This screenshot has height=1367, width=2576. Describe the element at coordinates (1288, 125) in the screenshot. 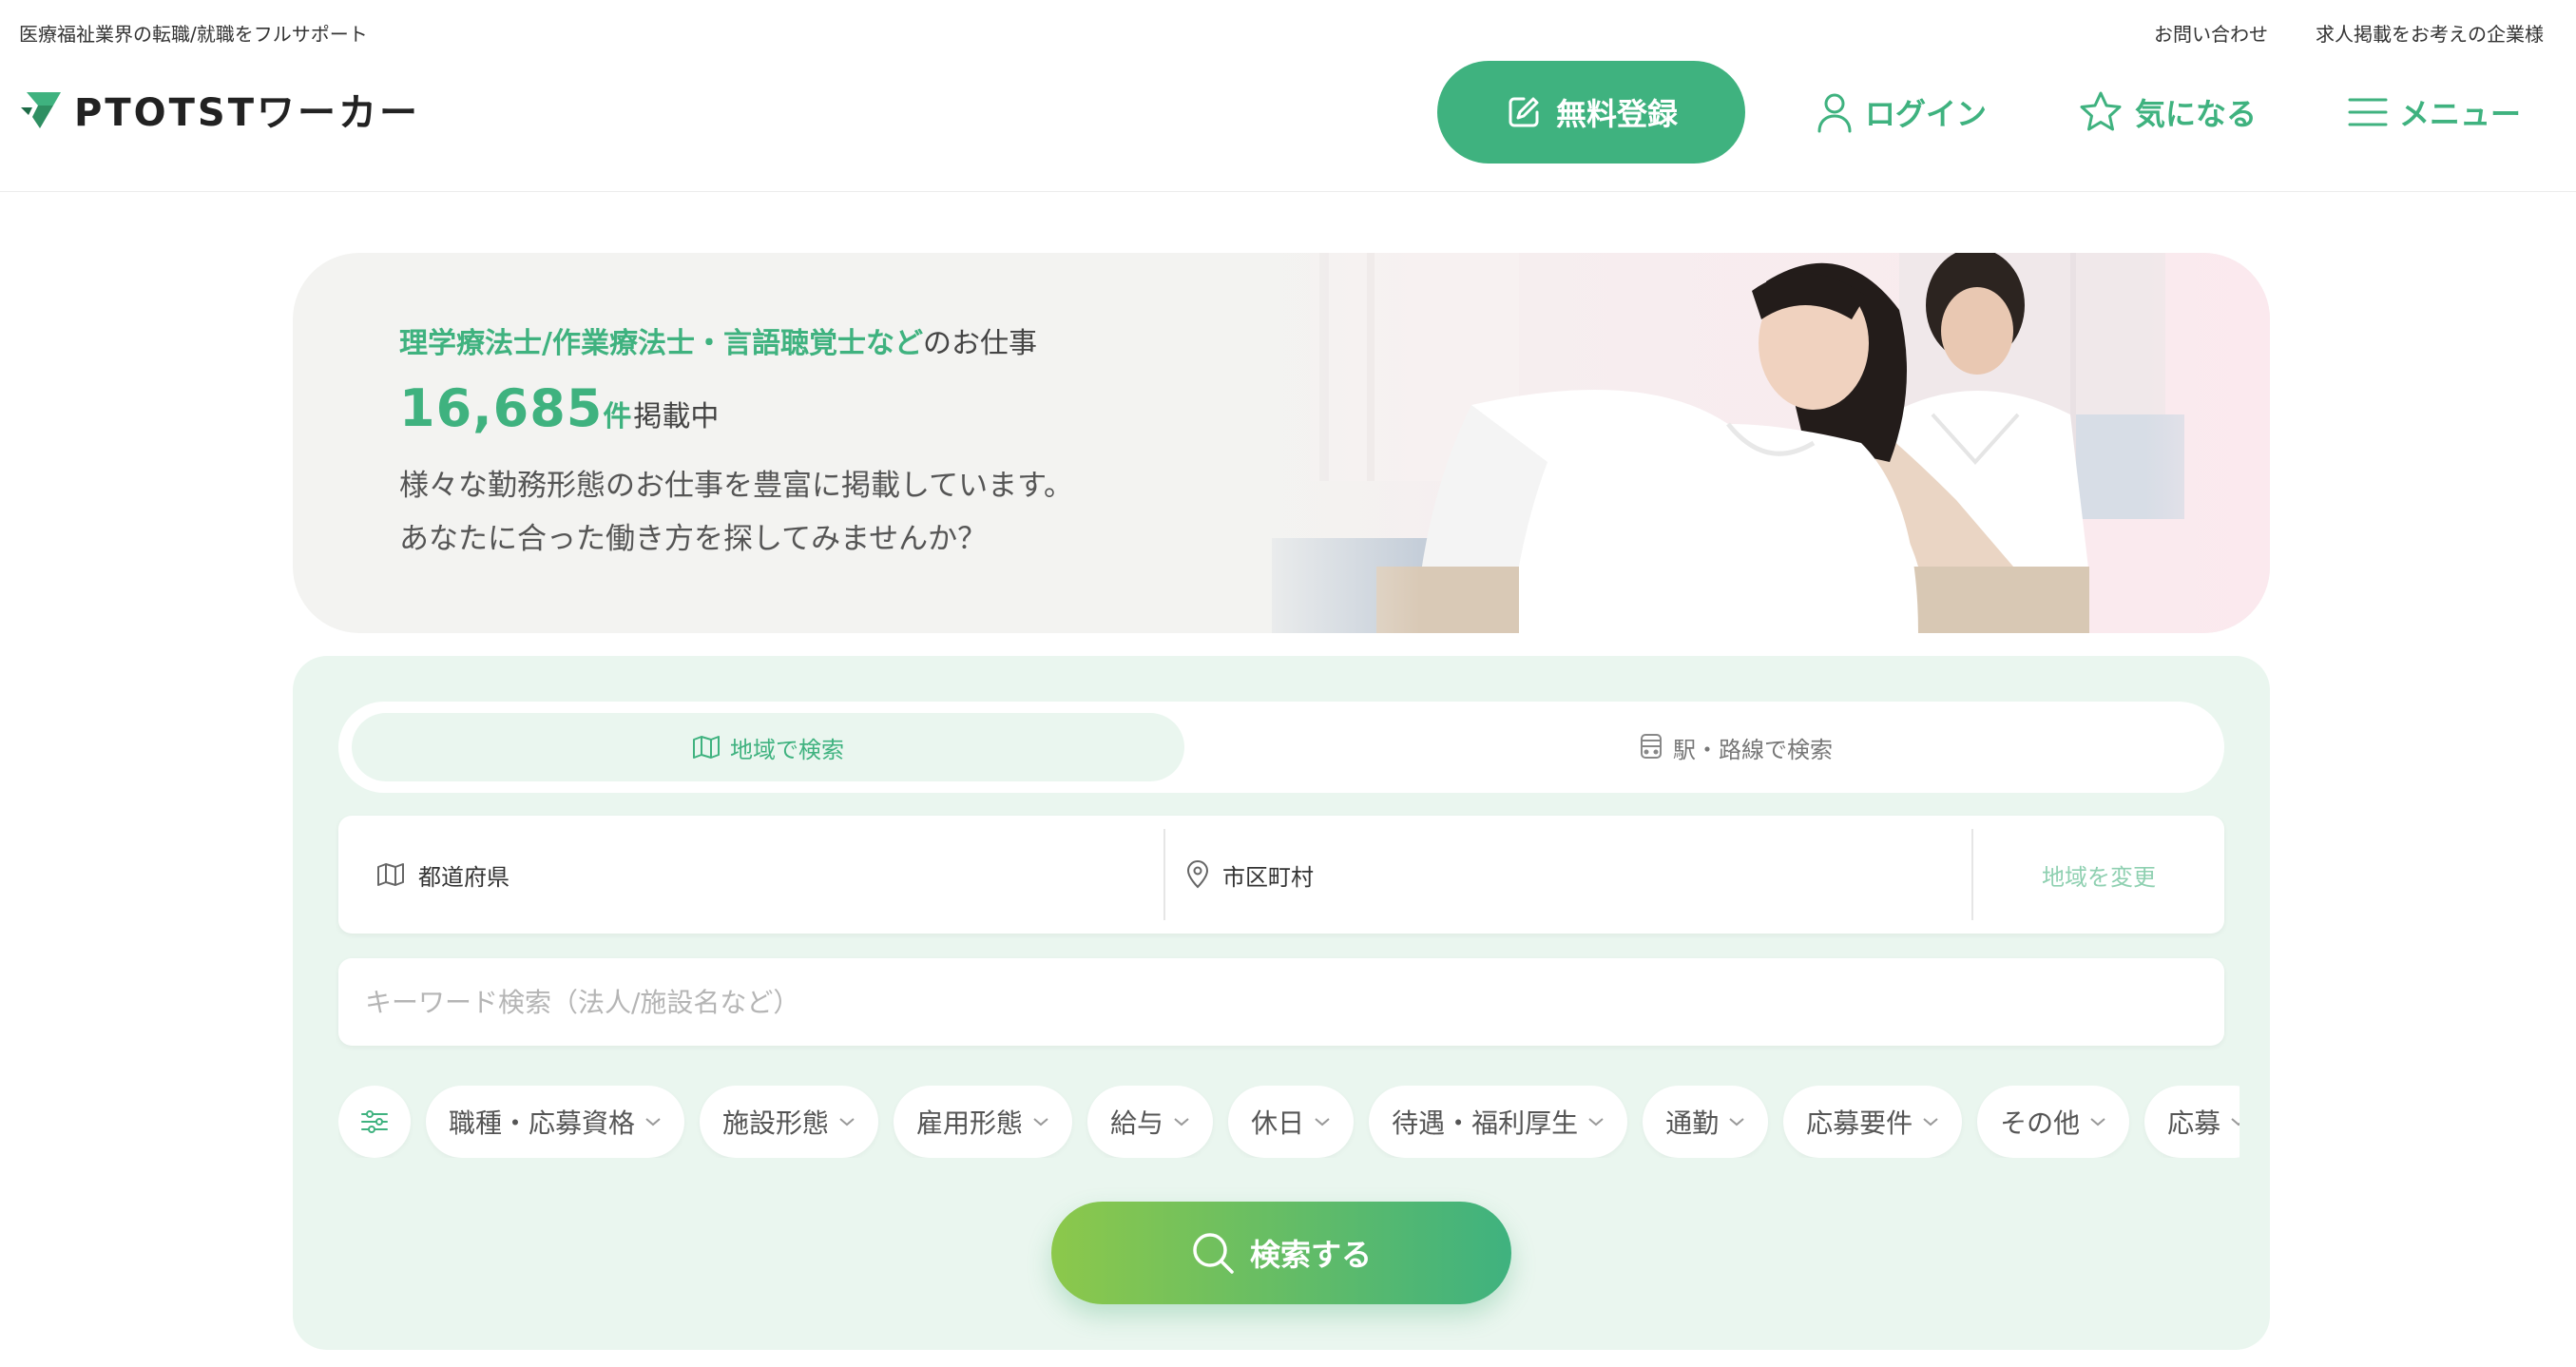

I see `site-header: PTOTSTワーカー 無料登録 ログイン 気になる メニュー` at that location.